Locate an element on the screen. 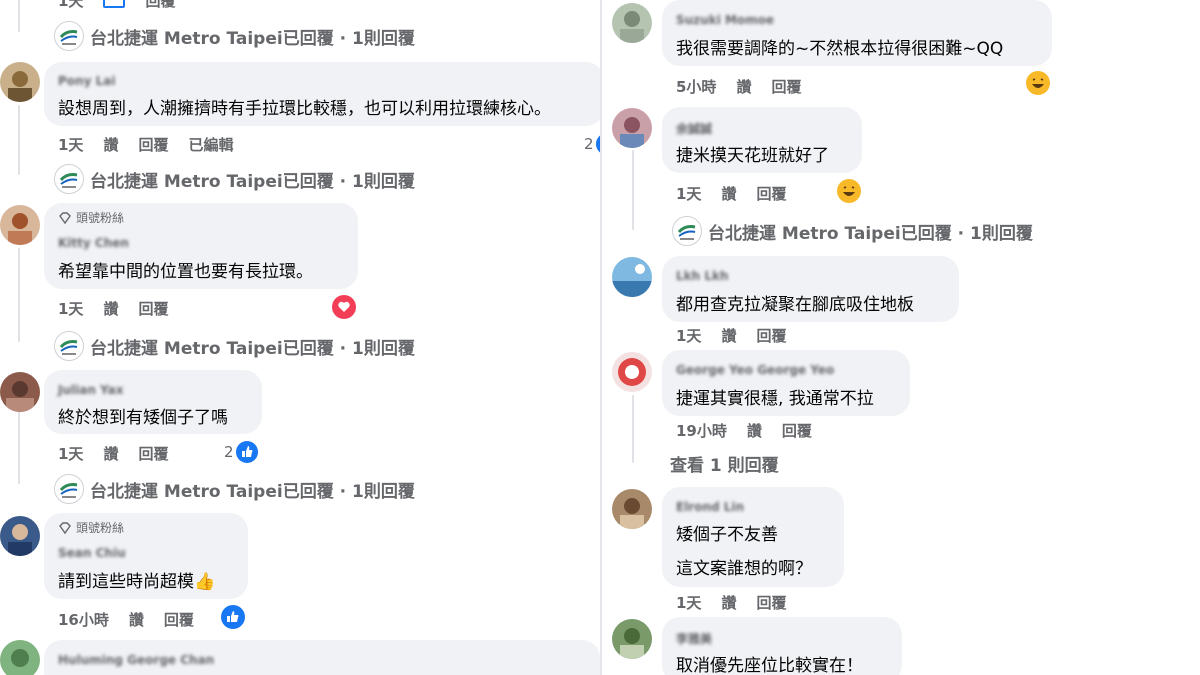  comment-author: Suzuki Momoe is located at coordinates (725, 20).